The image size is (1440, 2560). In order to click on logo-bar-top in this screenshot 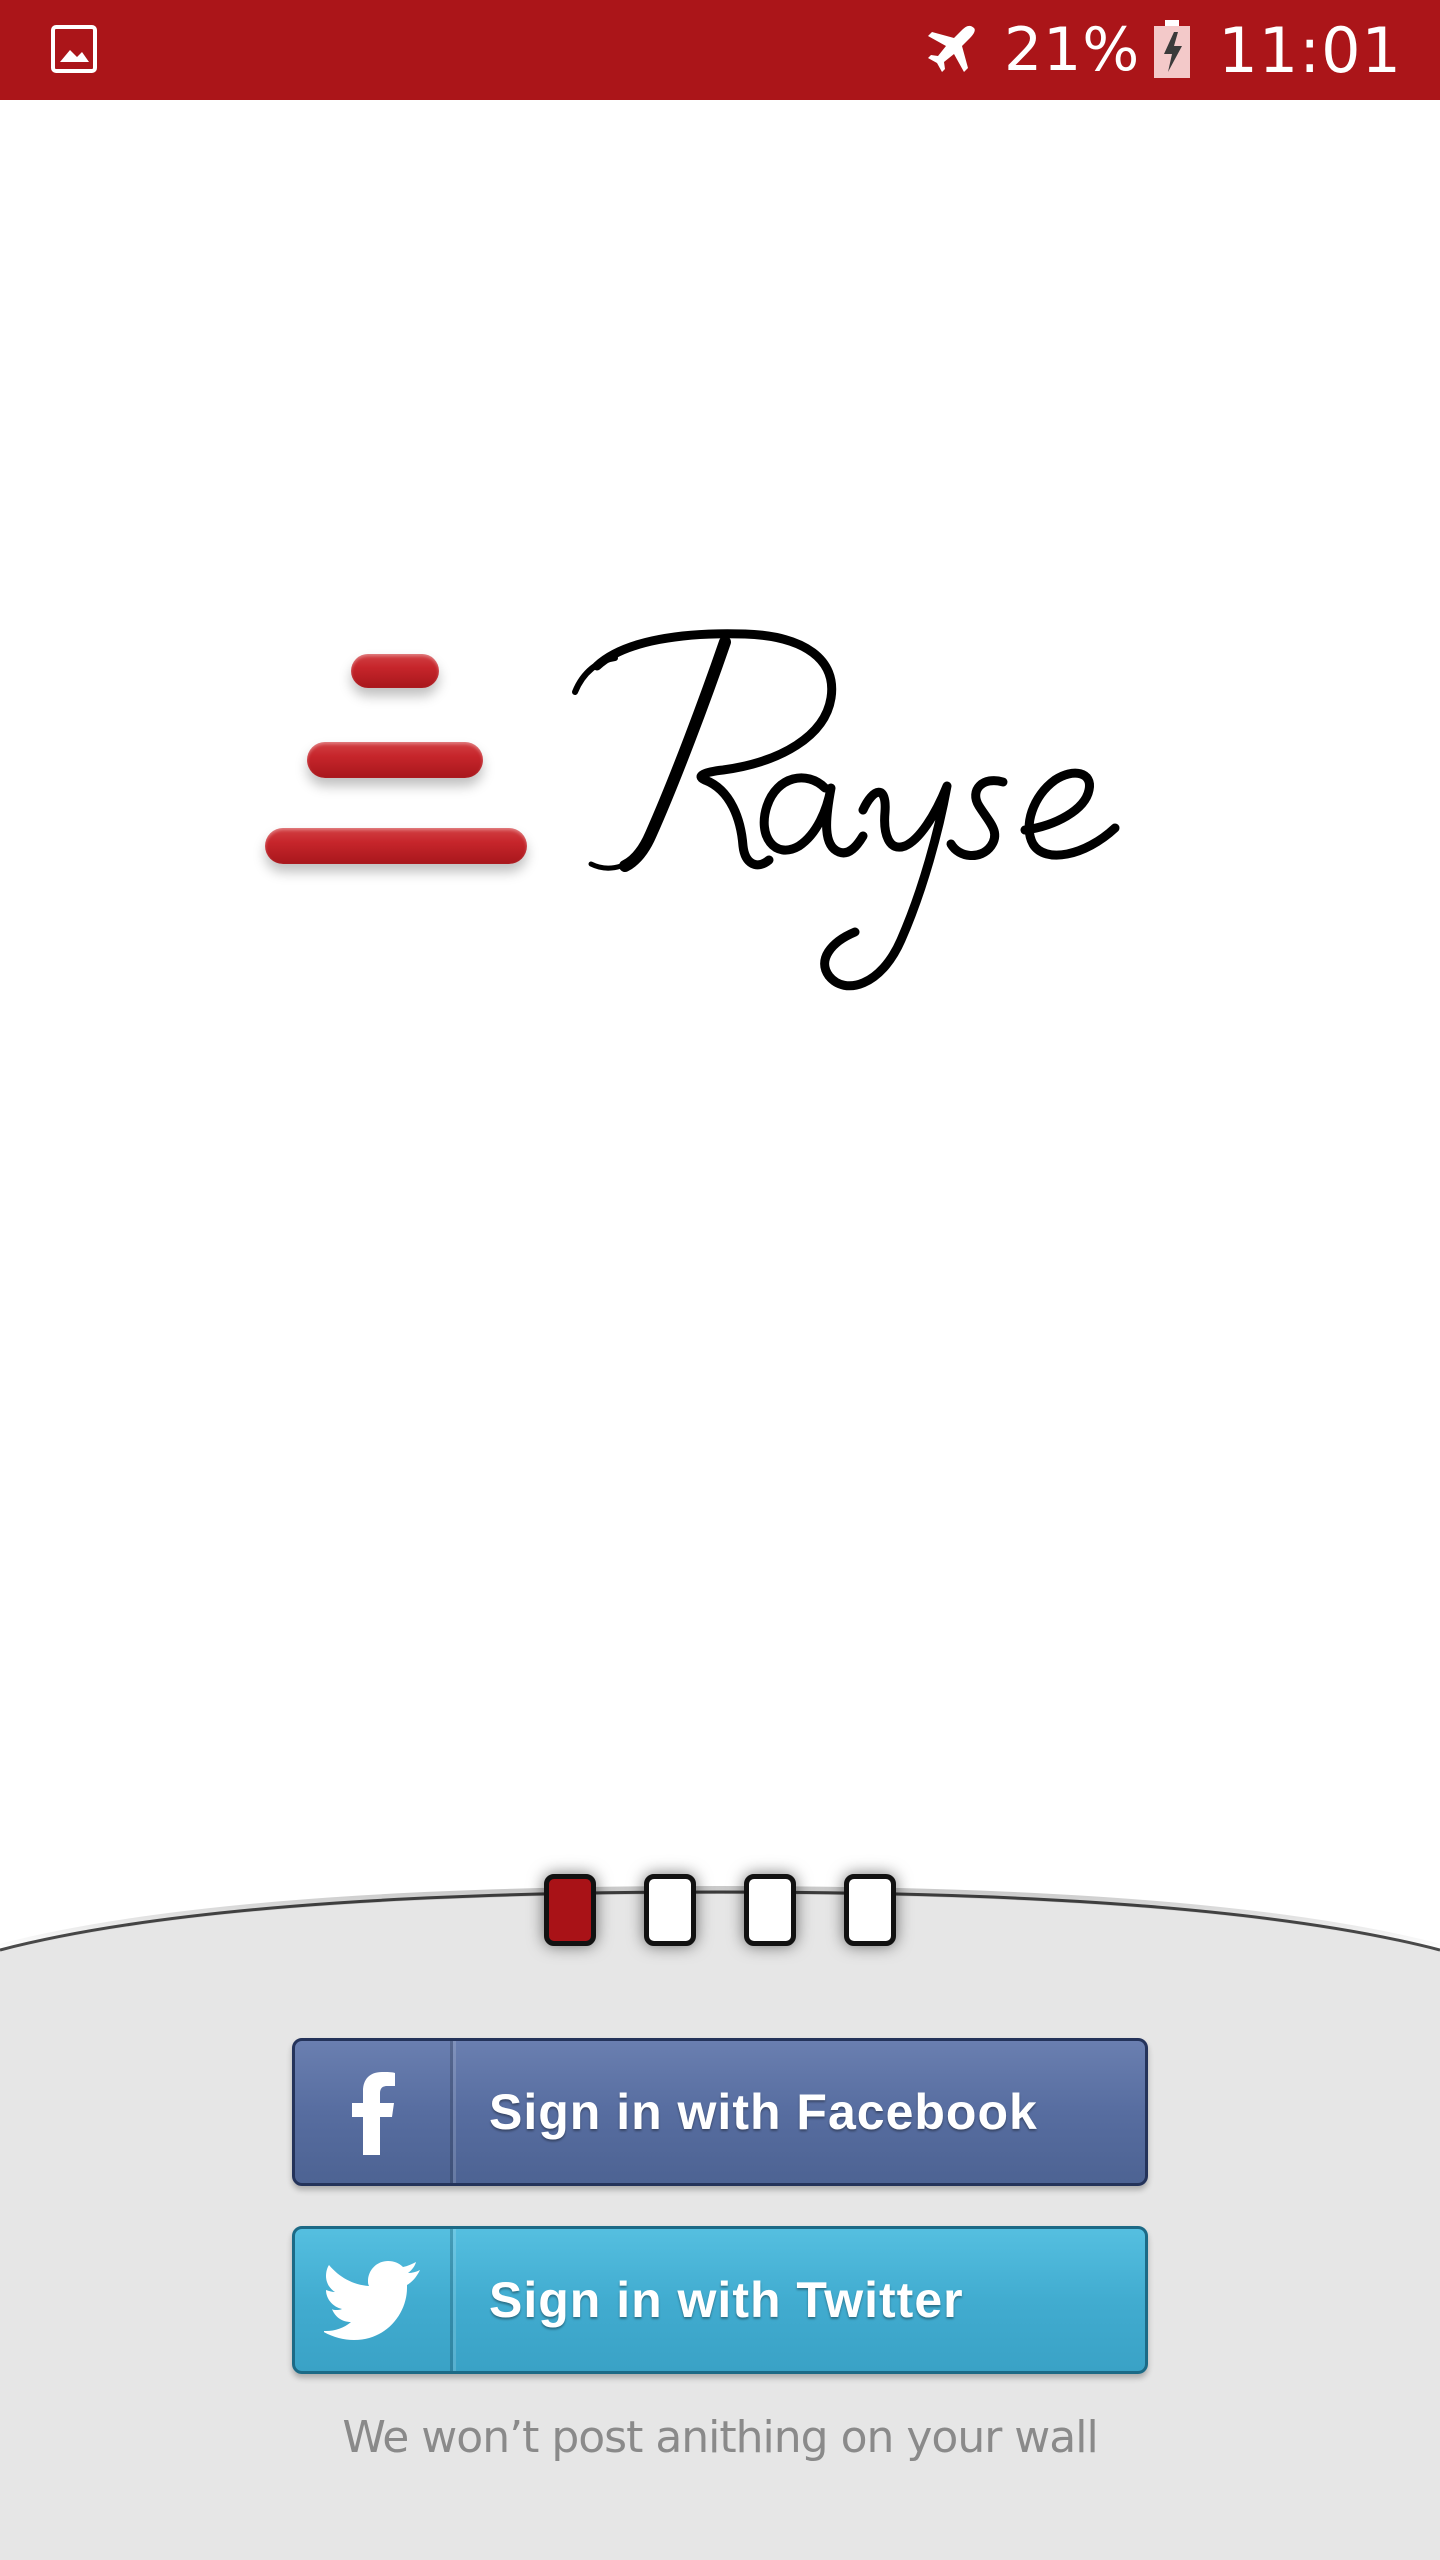, I will do `click(395, 671)`.